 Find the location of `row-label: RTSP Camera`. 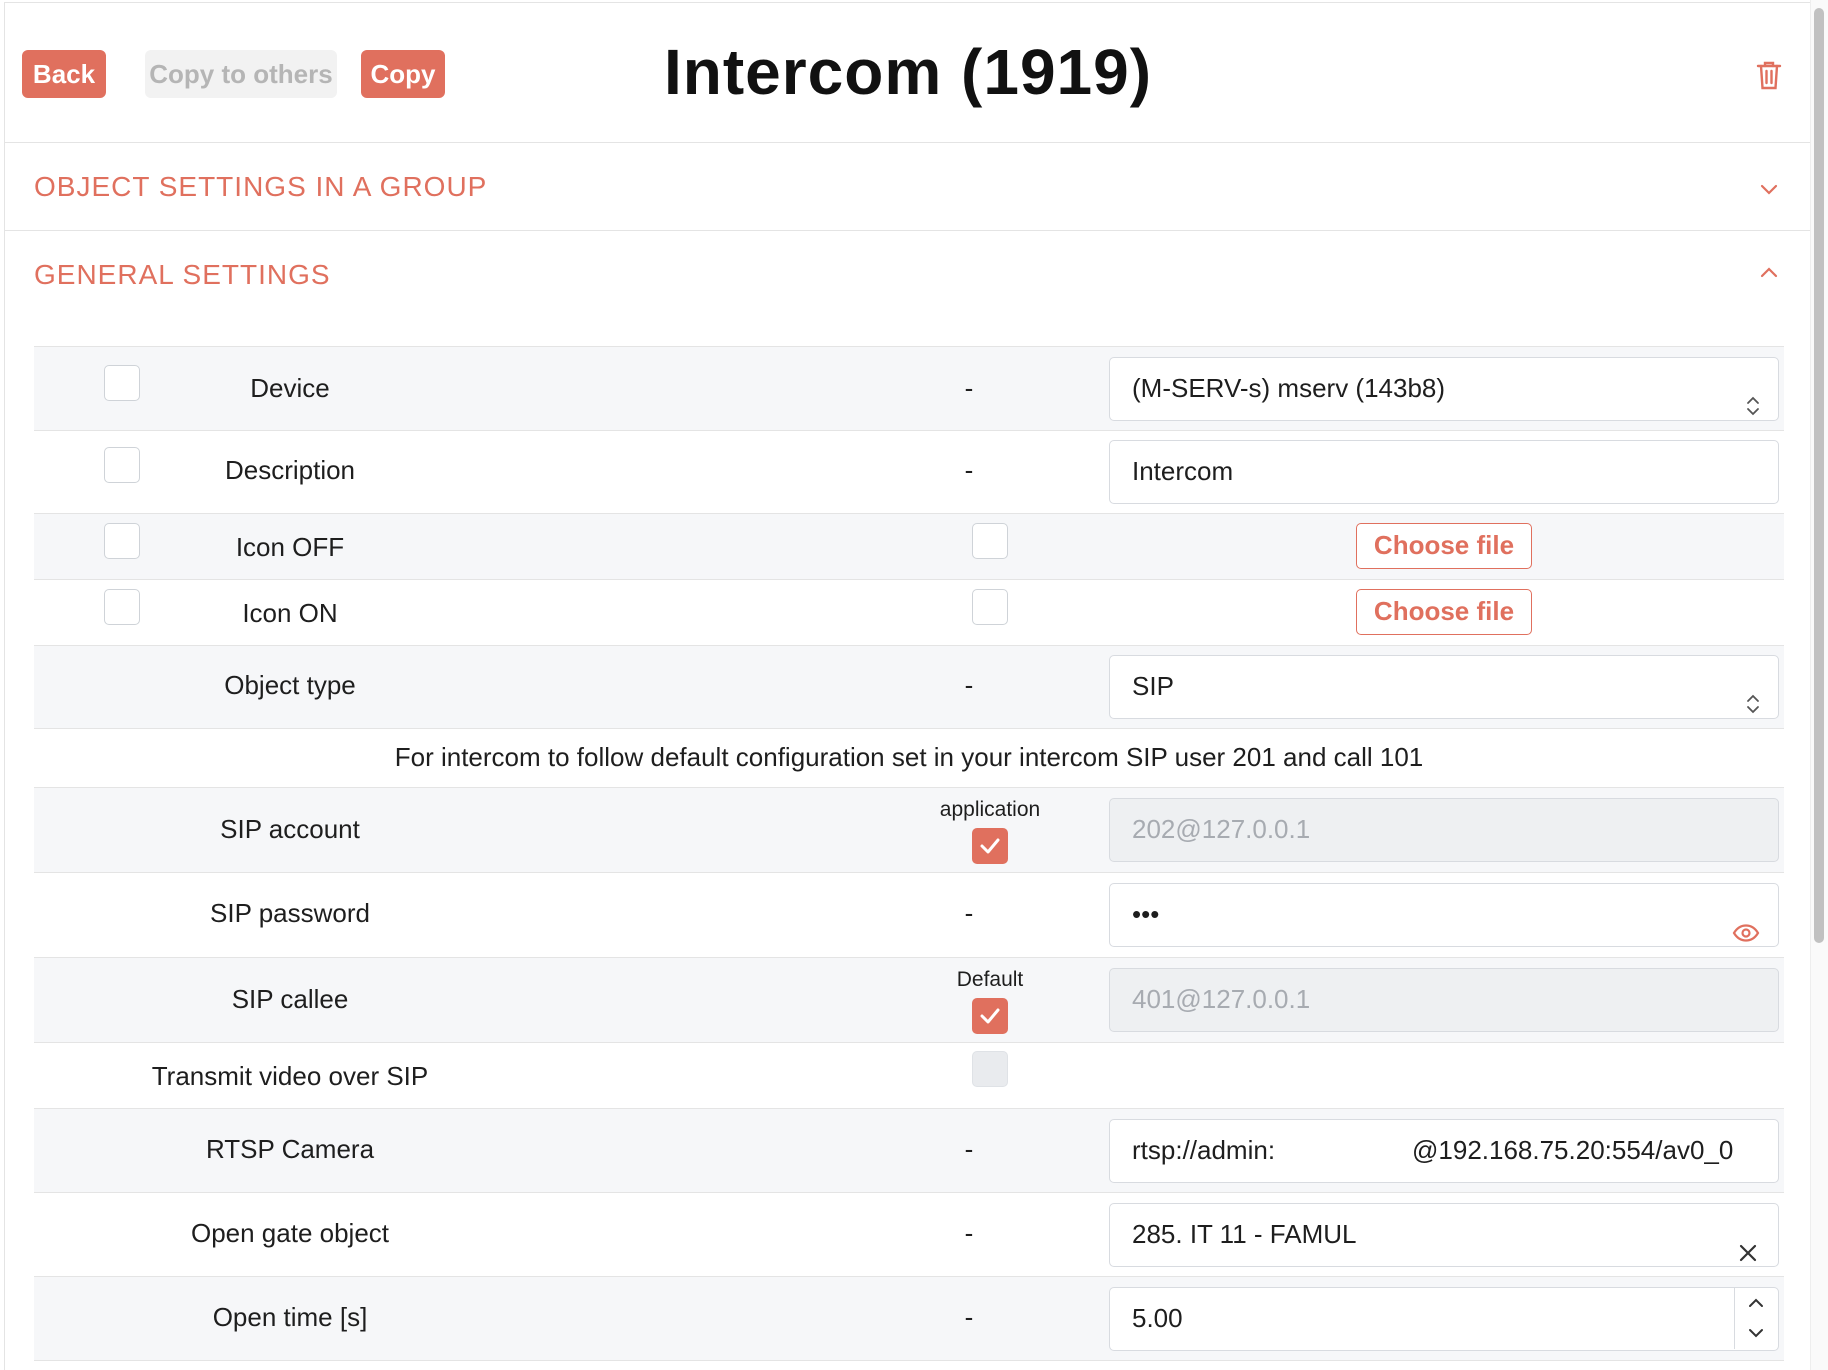

row-label: RTSP Camera is located at coordinates (290, 1149).